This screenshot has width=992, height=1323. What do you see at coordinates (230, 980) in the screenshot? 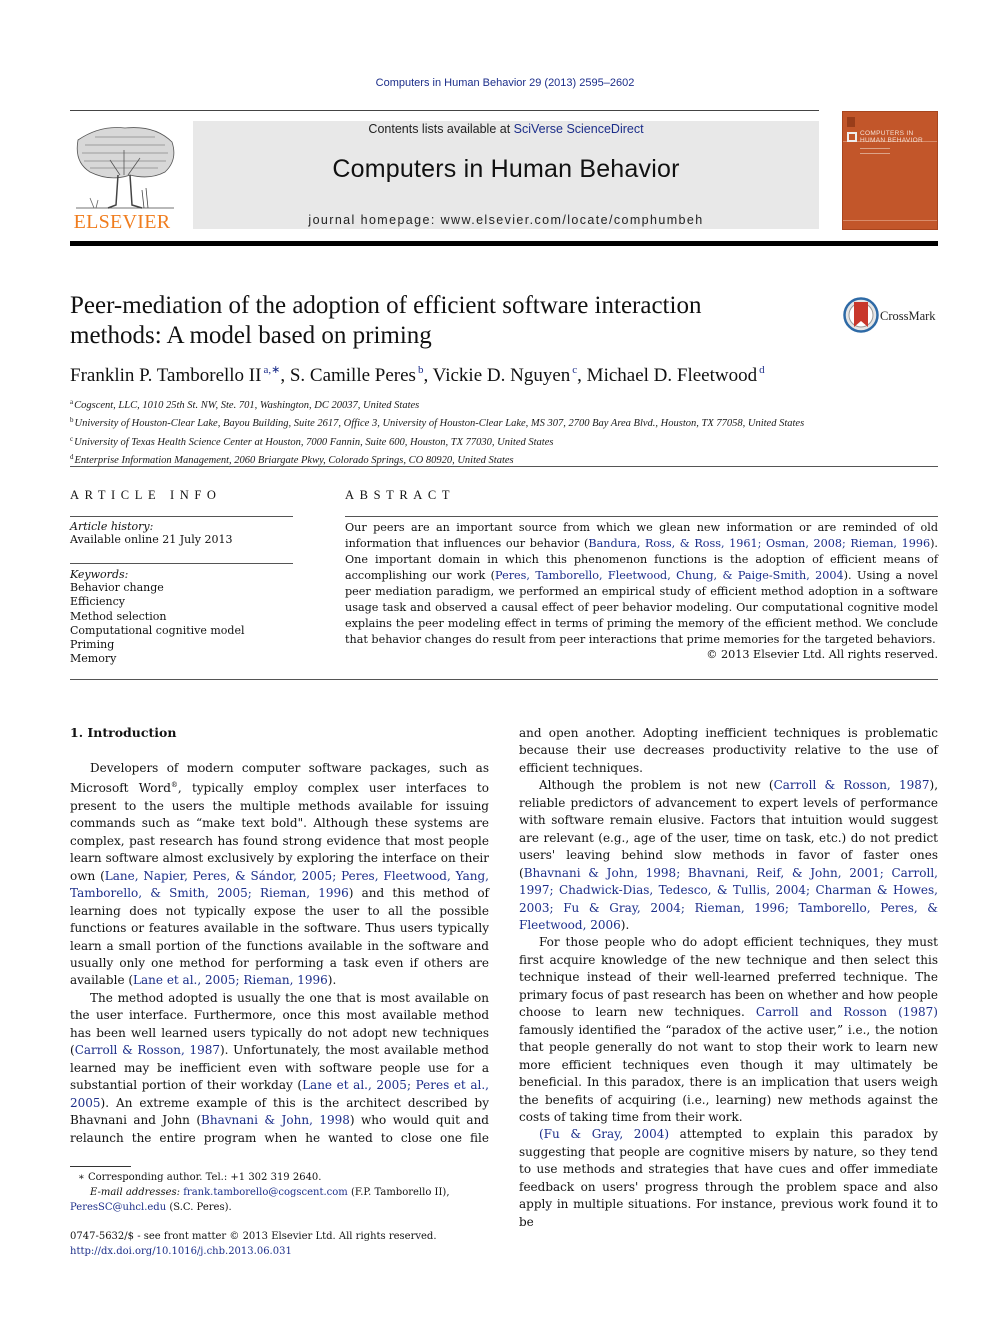
I see `citation-link: Lane et al., 2005; Rieman, 1996` at bounding box center [230, 980].